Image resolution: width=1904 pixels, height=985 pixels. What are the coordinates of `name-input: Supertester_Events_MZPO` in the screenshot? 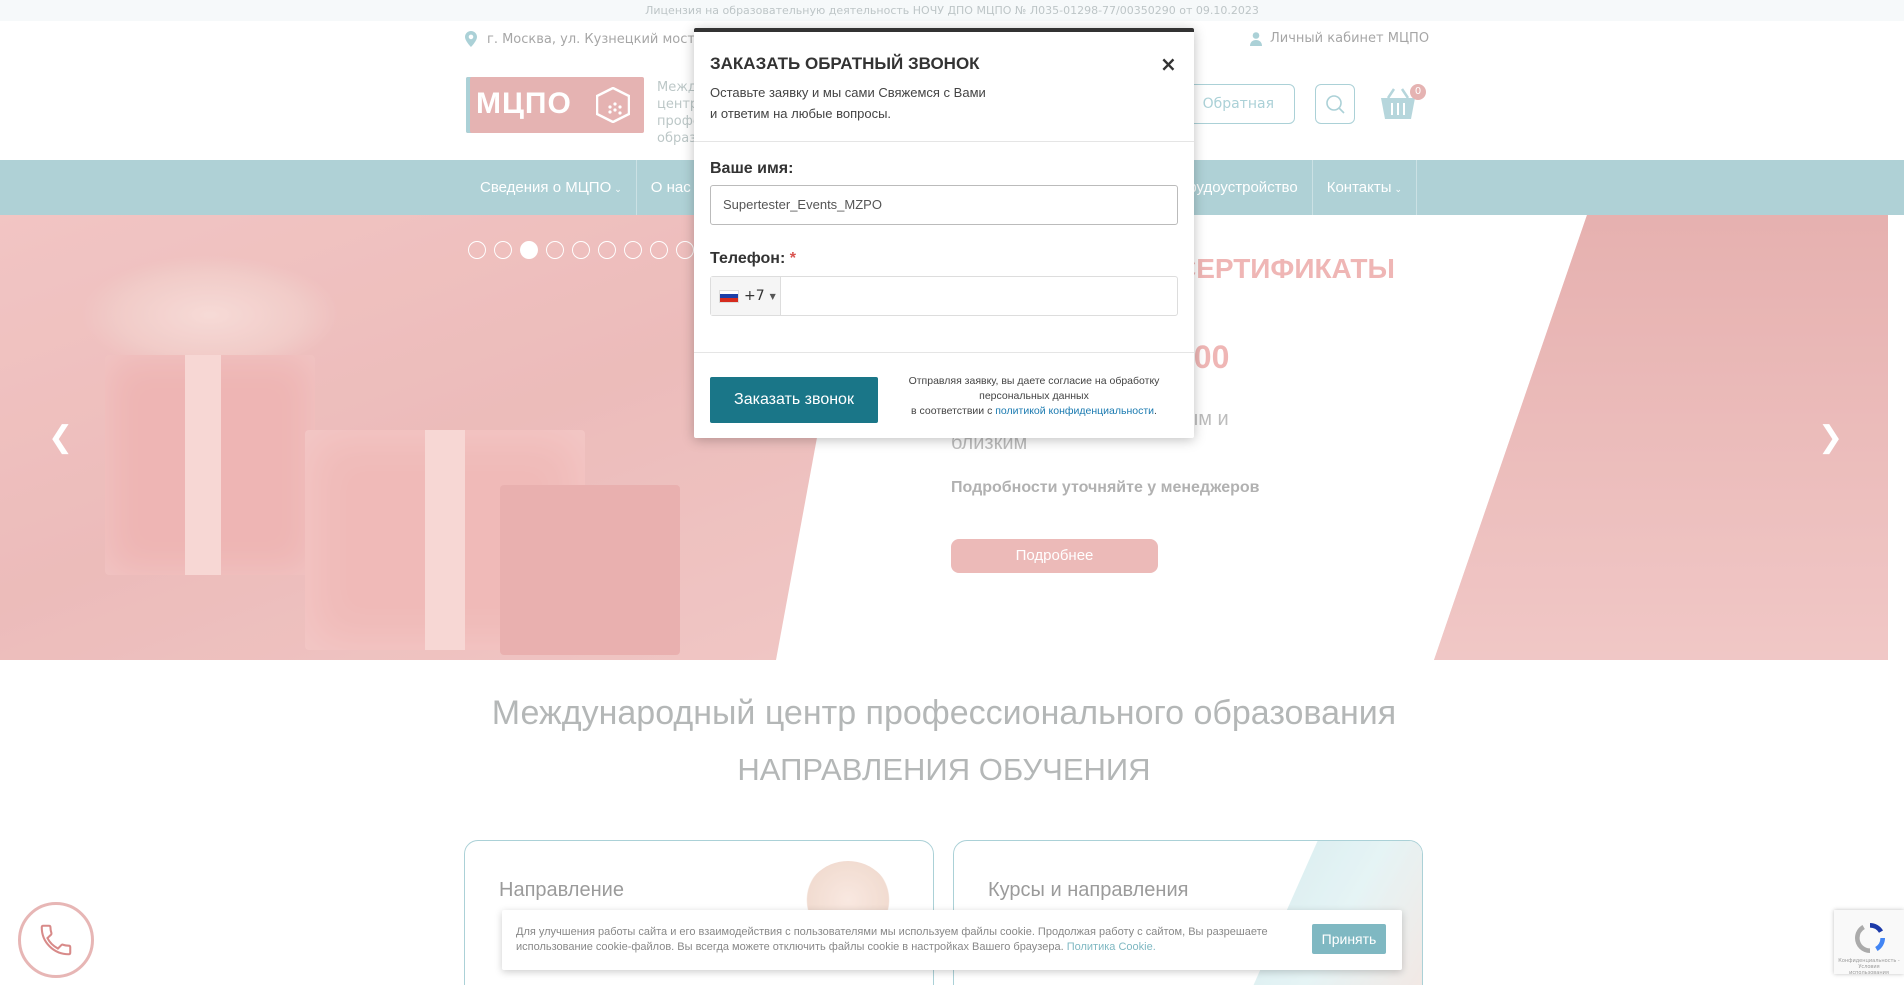 It's located at (944, 205).